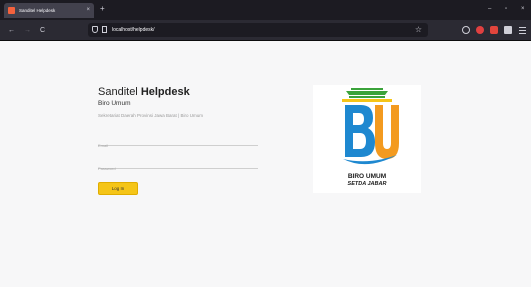 This screenshot has height=287, width=531. I want to click on back-arrow-icon: ←, so click(11, 30).